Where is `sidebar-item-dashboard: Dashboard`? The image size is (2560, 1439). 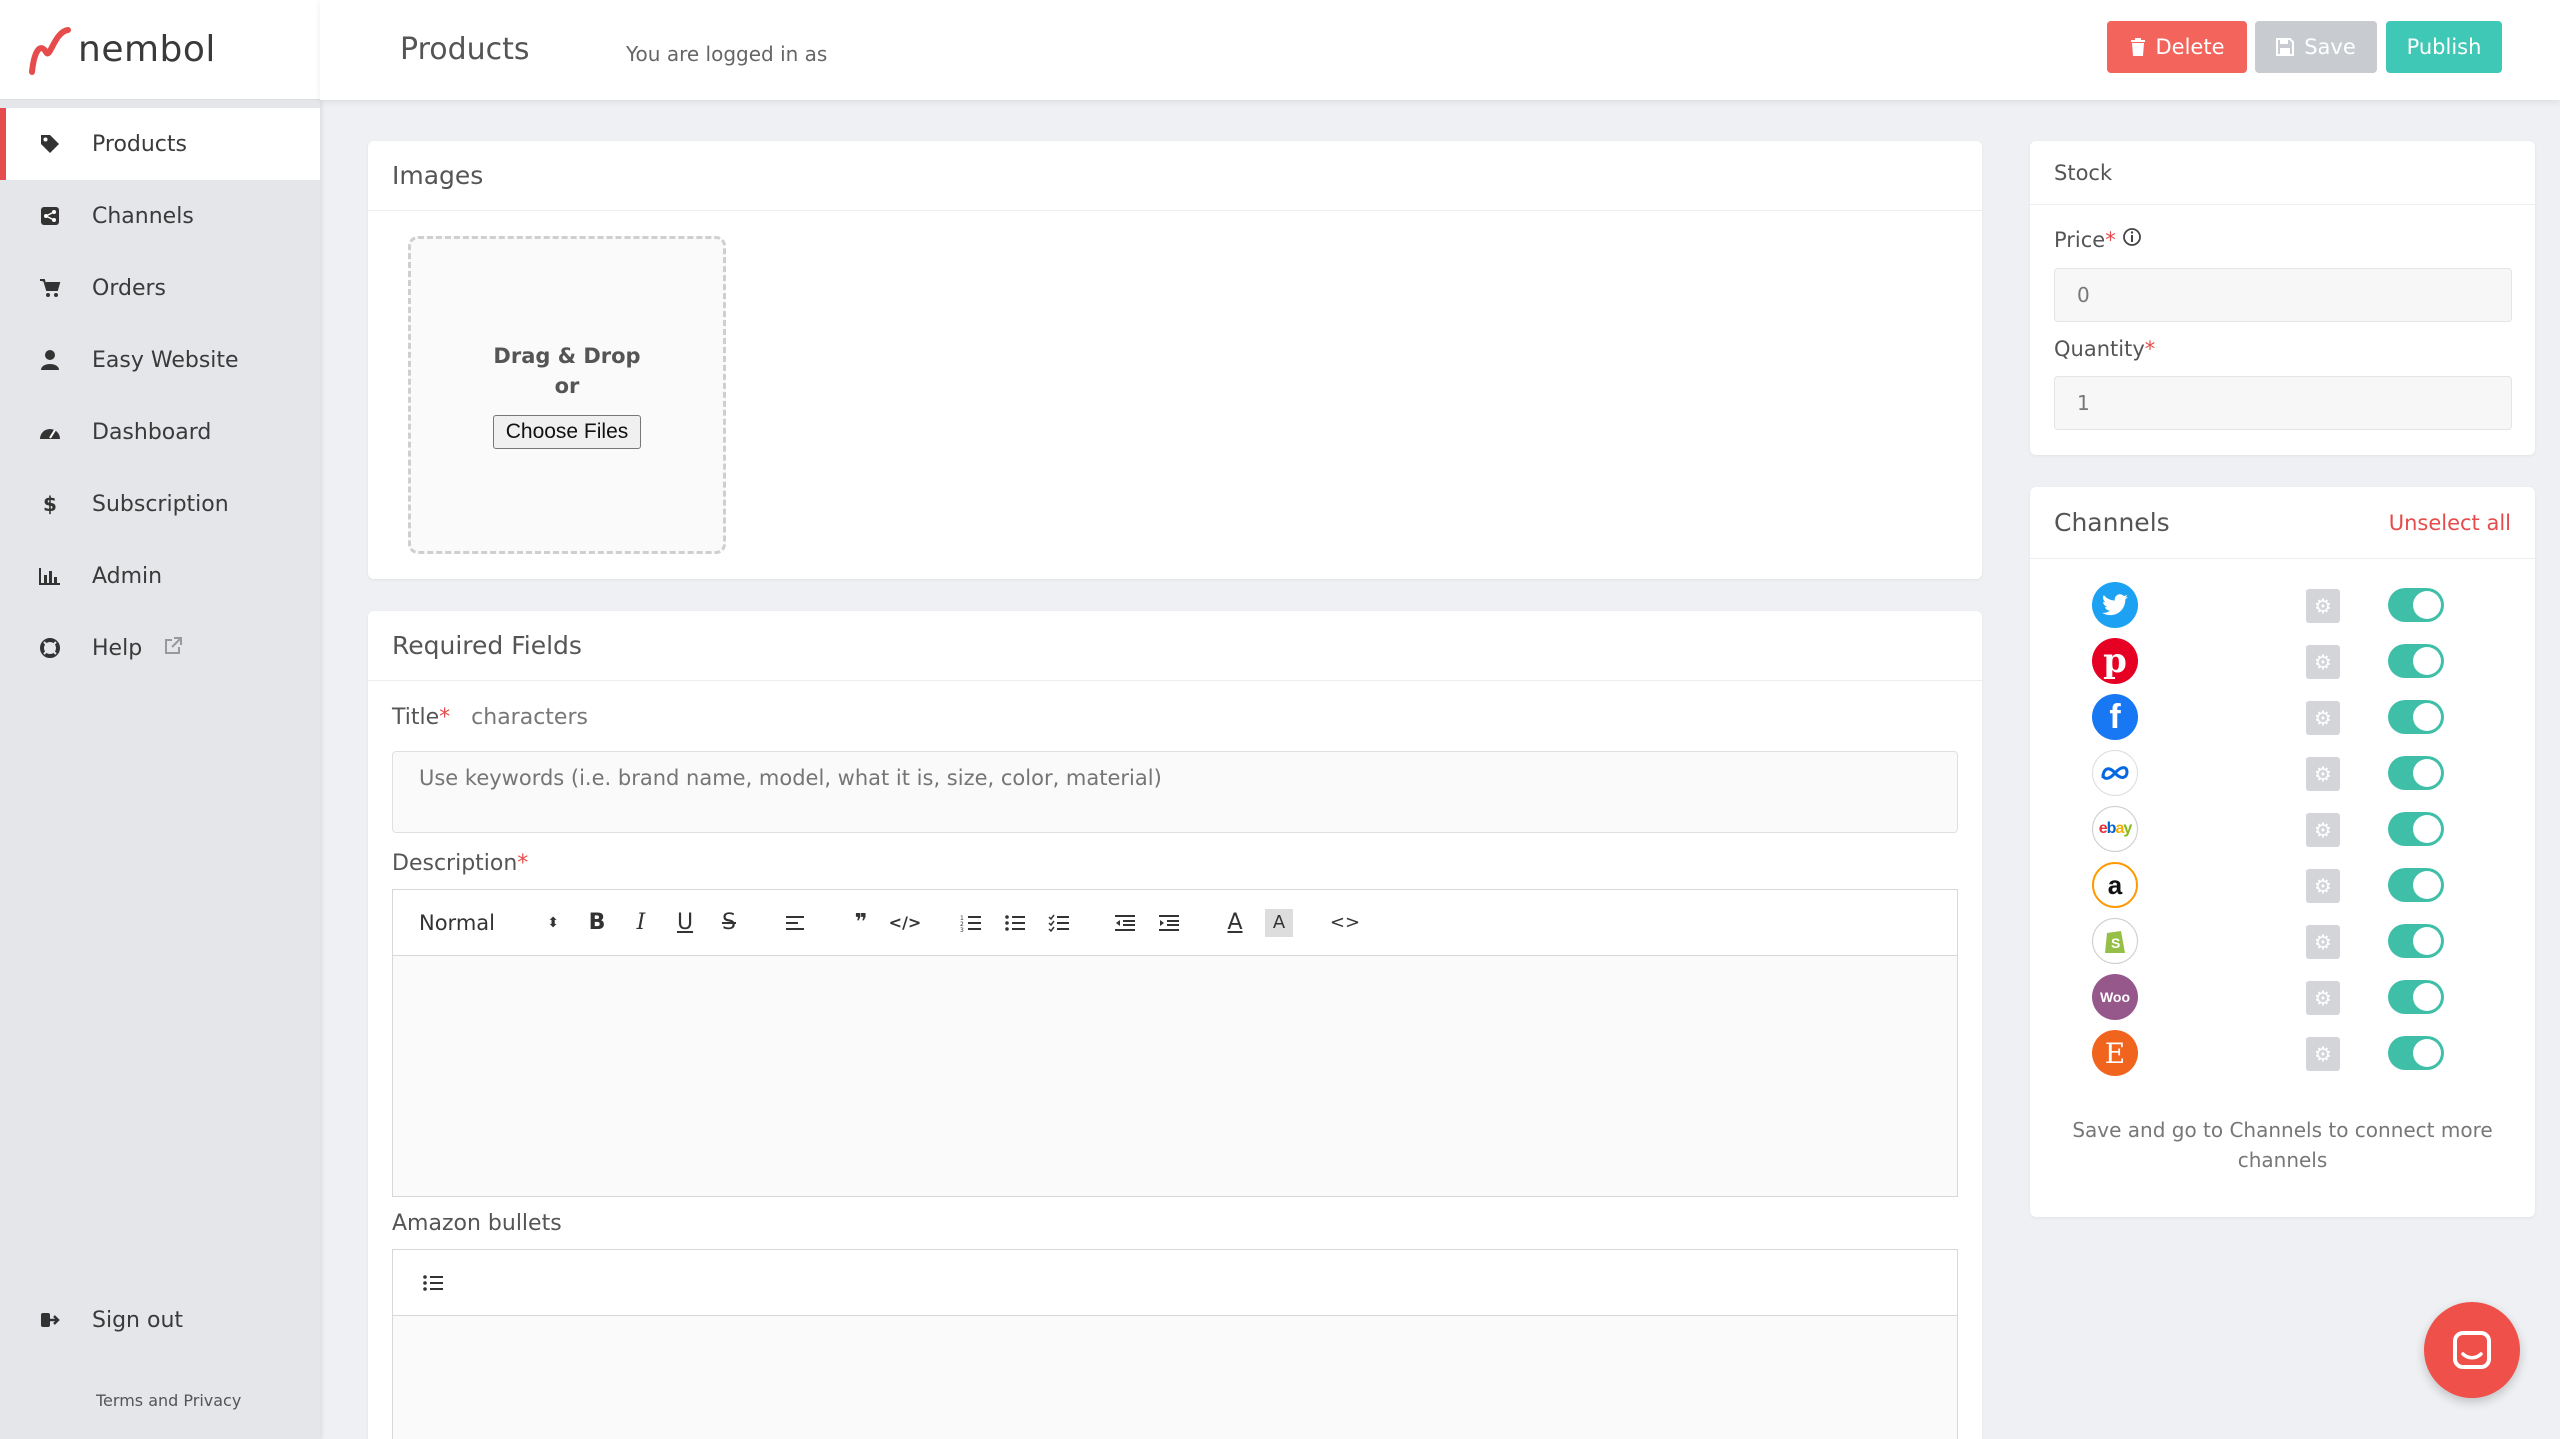 sidebar-item-dashboard: Dashboard is located at coordinates (160, 432).